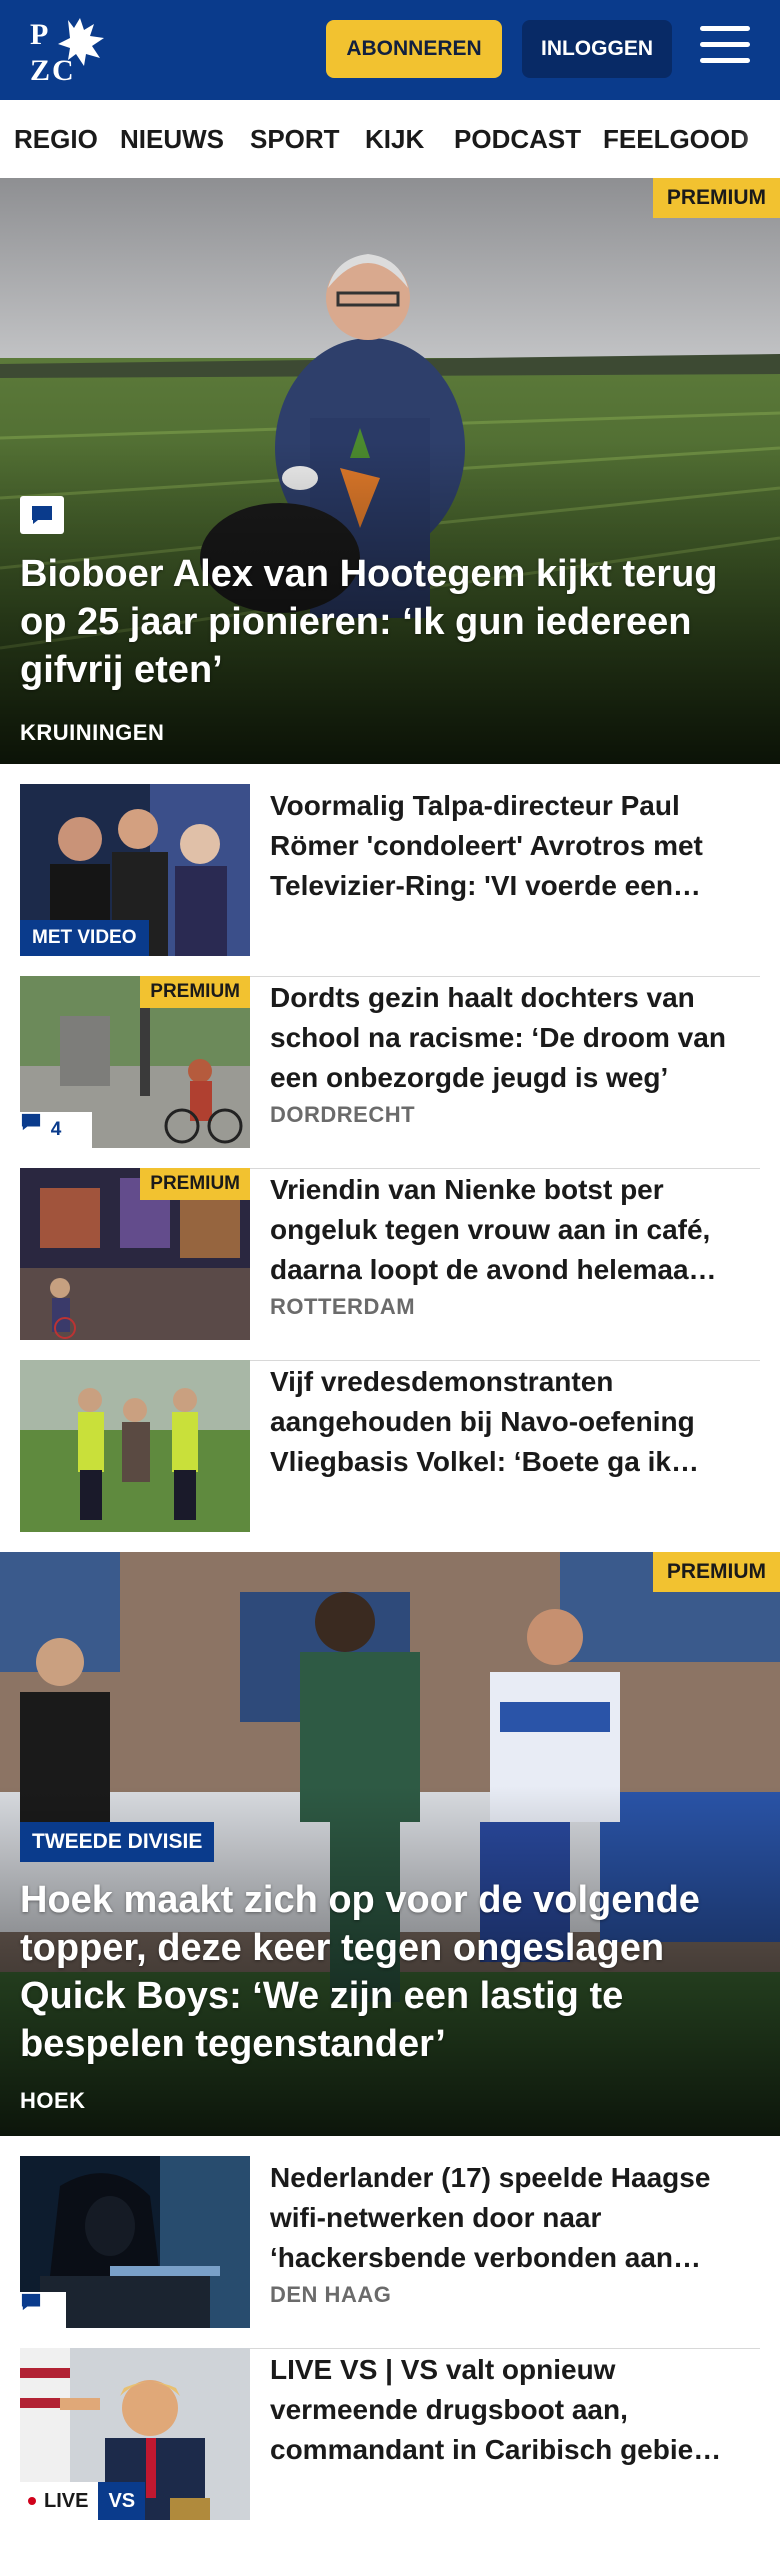 The width and height of the screenshot is (780, 2560). What do you see at coordinates (84, 938) in the screenshot?
I see `video-badge: MET VIDEO` at bounding box center [84, 938].